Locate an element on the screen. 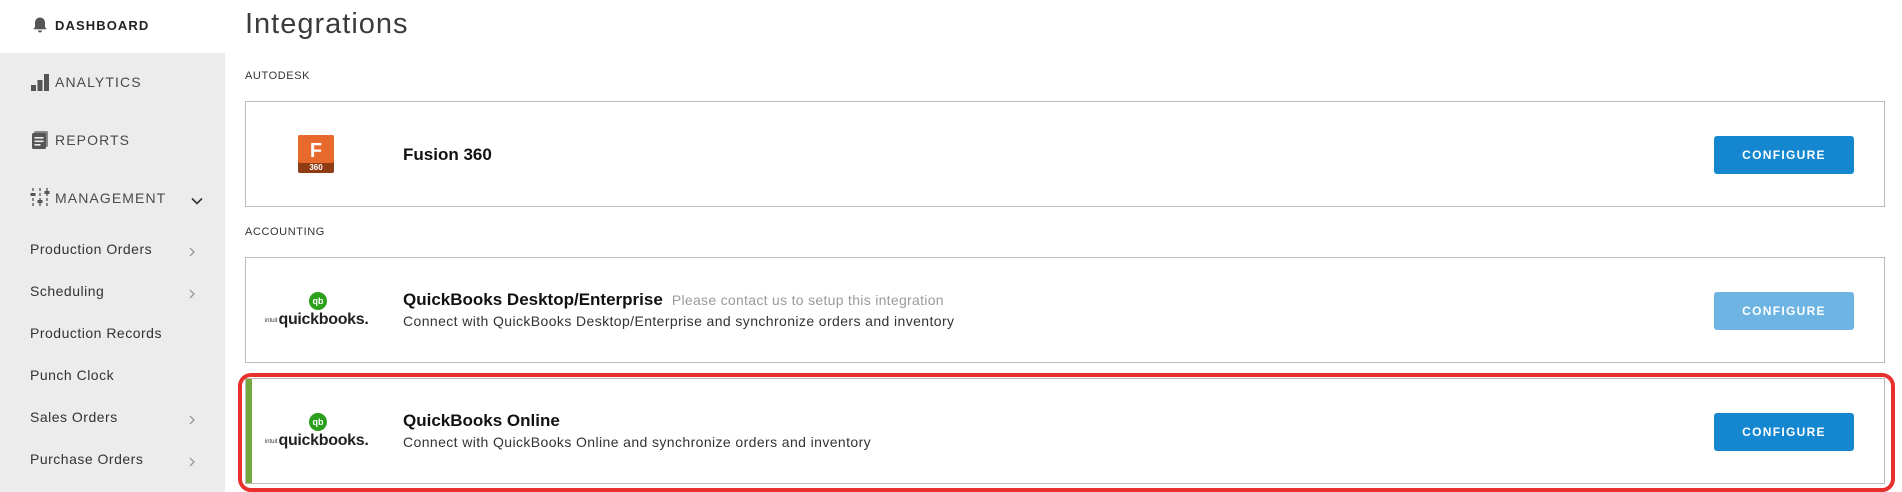 Image resolution: width=1902 pixels, height=492 pixels. nav-reports: REPORTS is located at coordinates (112, 140).